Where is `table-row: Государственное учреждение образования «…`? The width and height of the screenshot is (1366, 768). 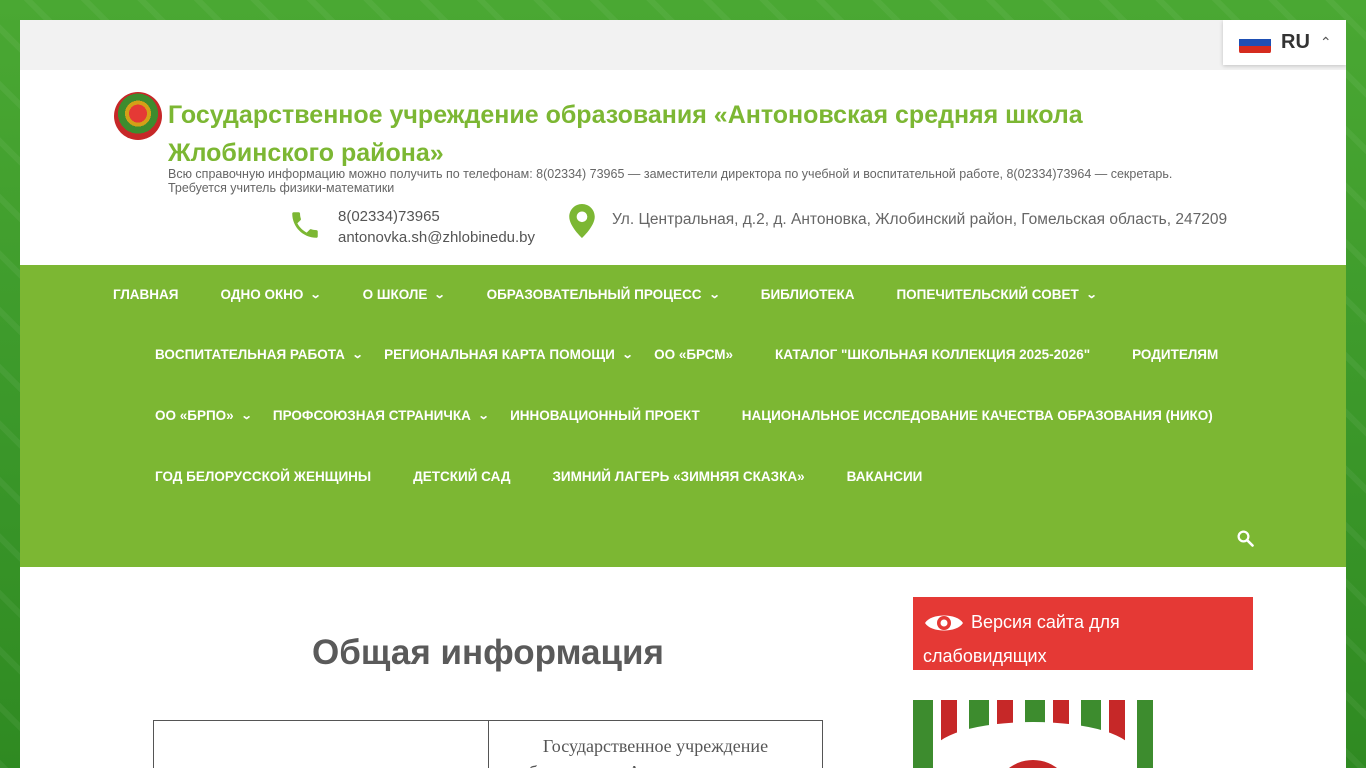
table-row: Государственное учреждение образования «… is located at coordinates (488, 744).